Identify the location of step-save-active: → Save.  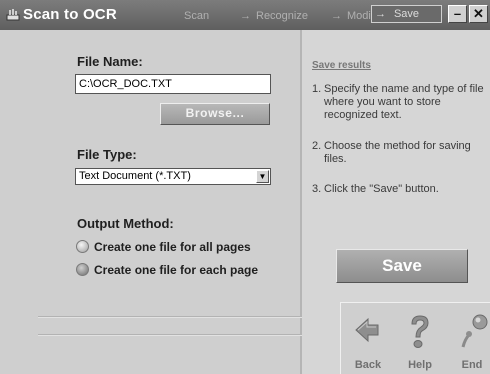
(406, 14).